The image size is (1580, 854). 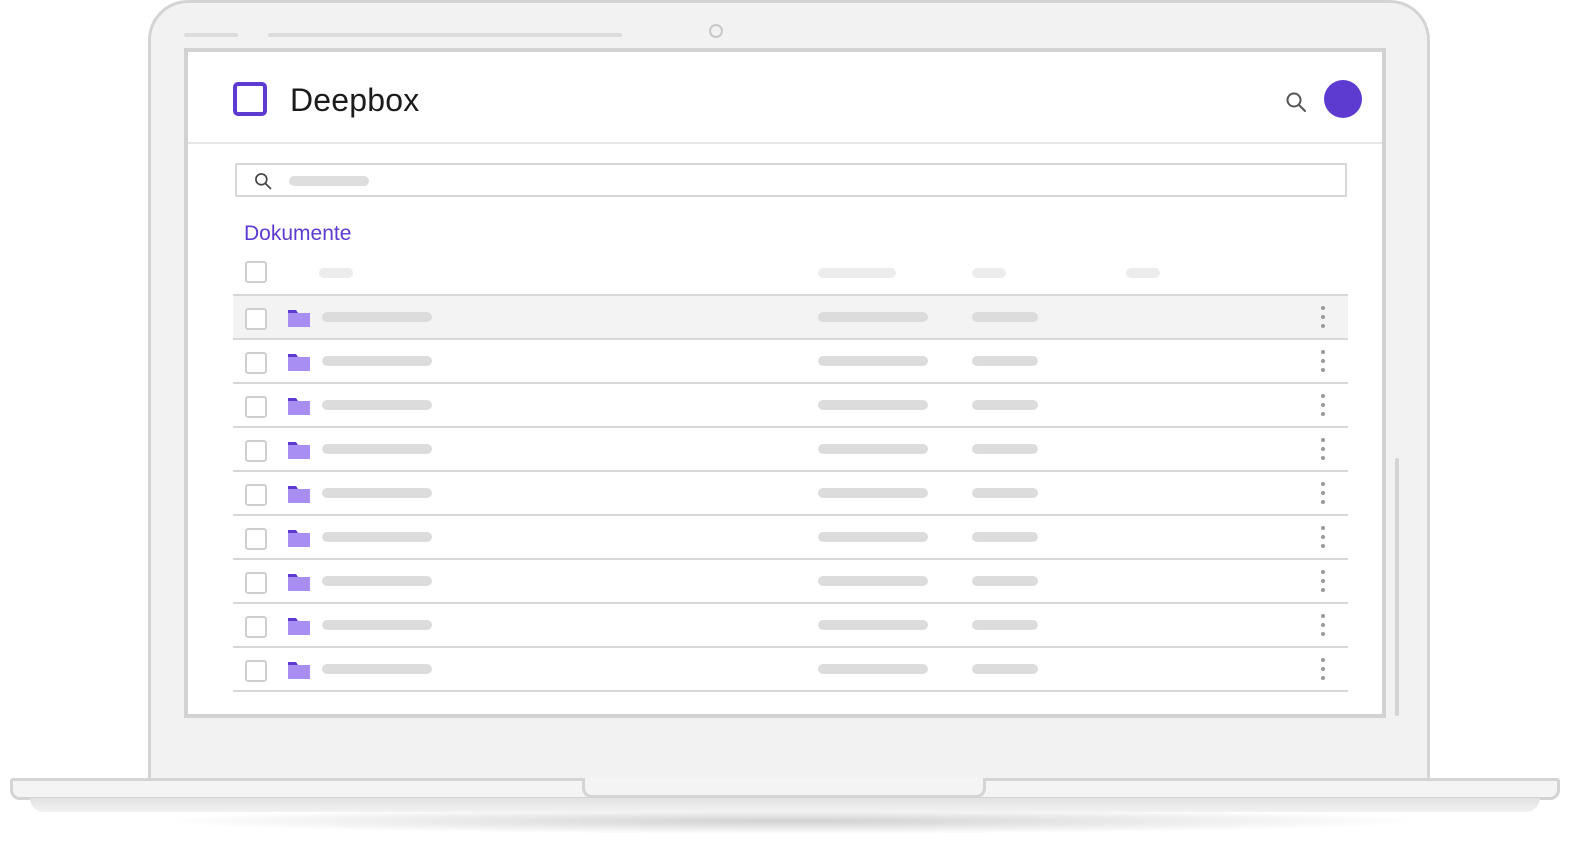 What do you see at coordinates (716, 31) in the screenshot?
I see `camera-icon` at bounding box center [716, 31].